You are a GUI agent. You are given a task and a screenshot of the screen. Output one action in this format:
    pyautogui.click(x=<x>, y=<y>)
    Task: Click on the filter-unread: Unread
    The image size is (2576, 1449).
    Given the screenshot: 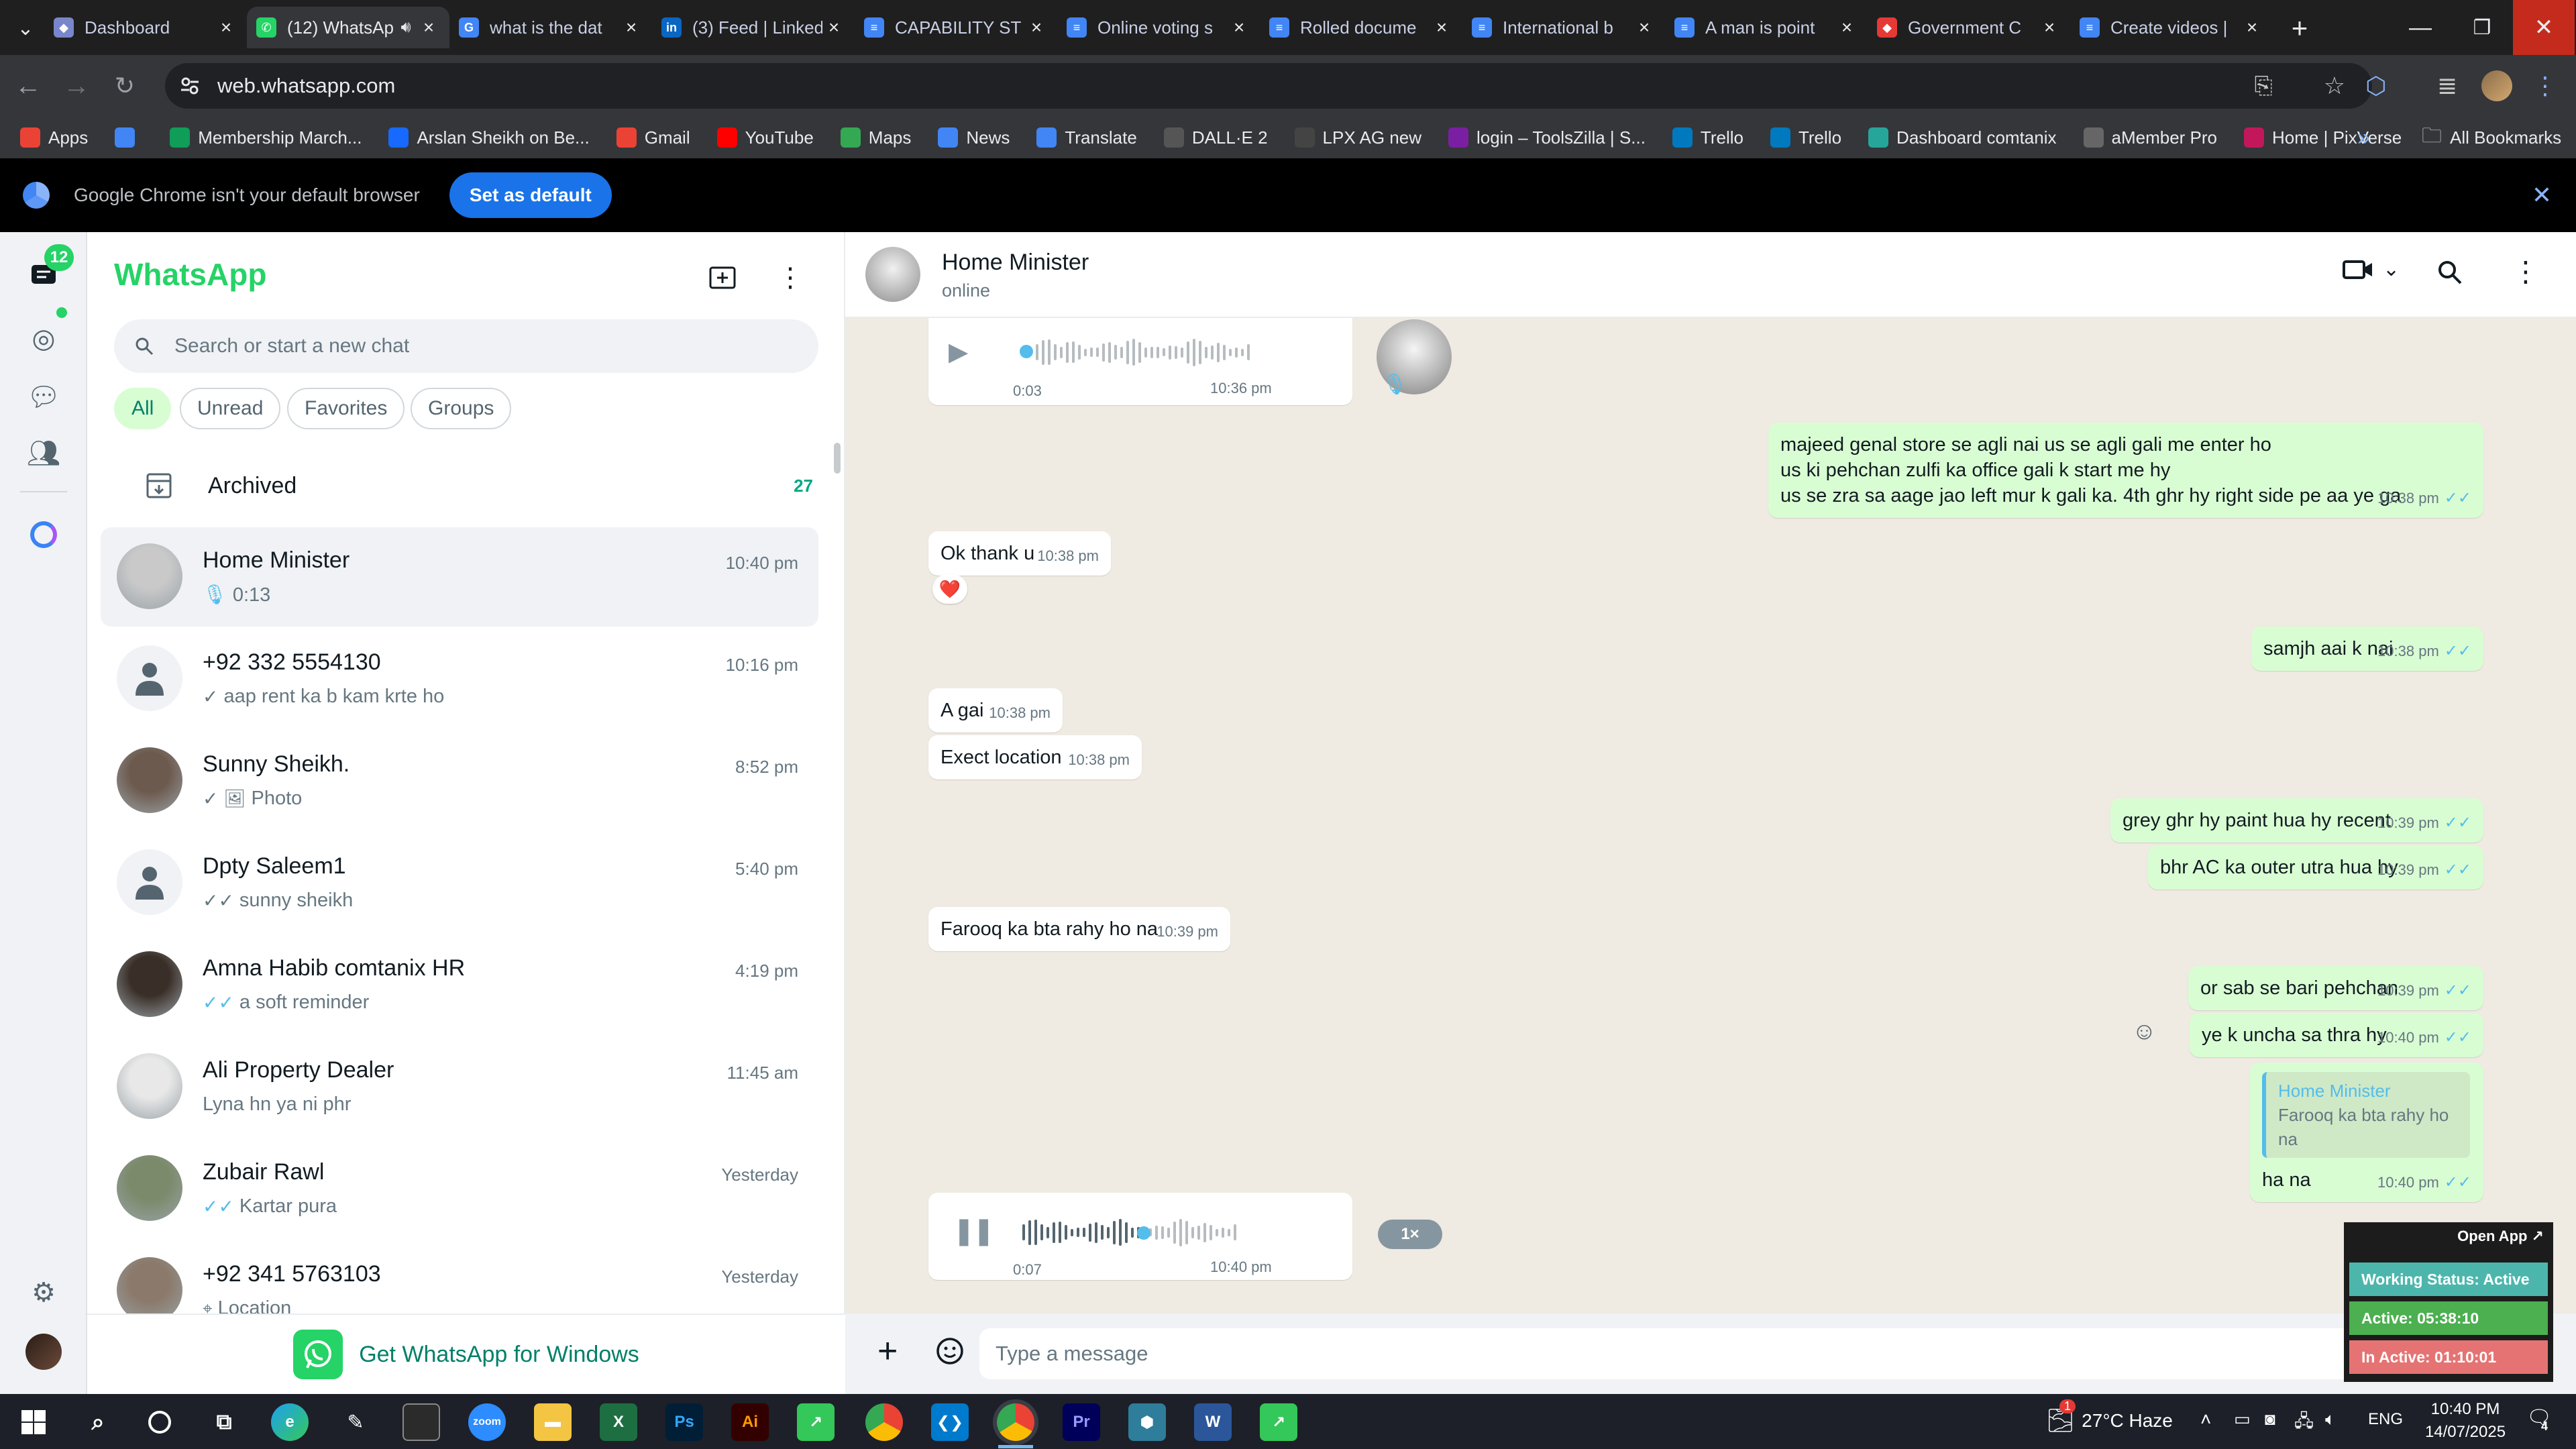 What is the action you would take?
    pyautogui.click(x=230, y=408)
    